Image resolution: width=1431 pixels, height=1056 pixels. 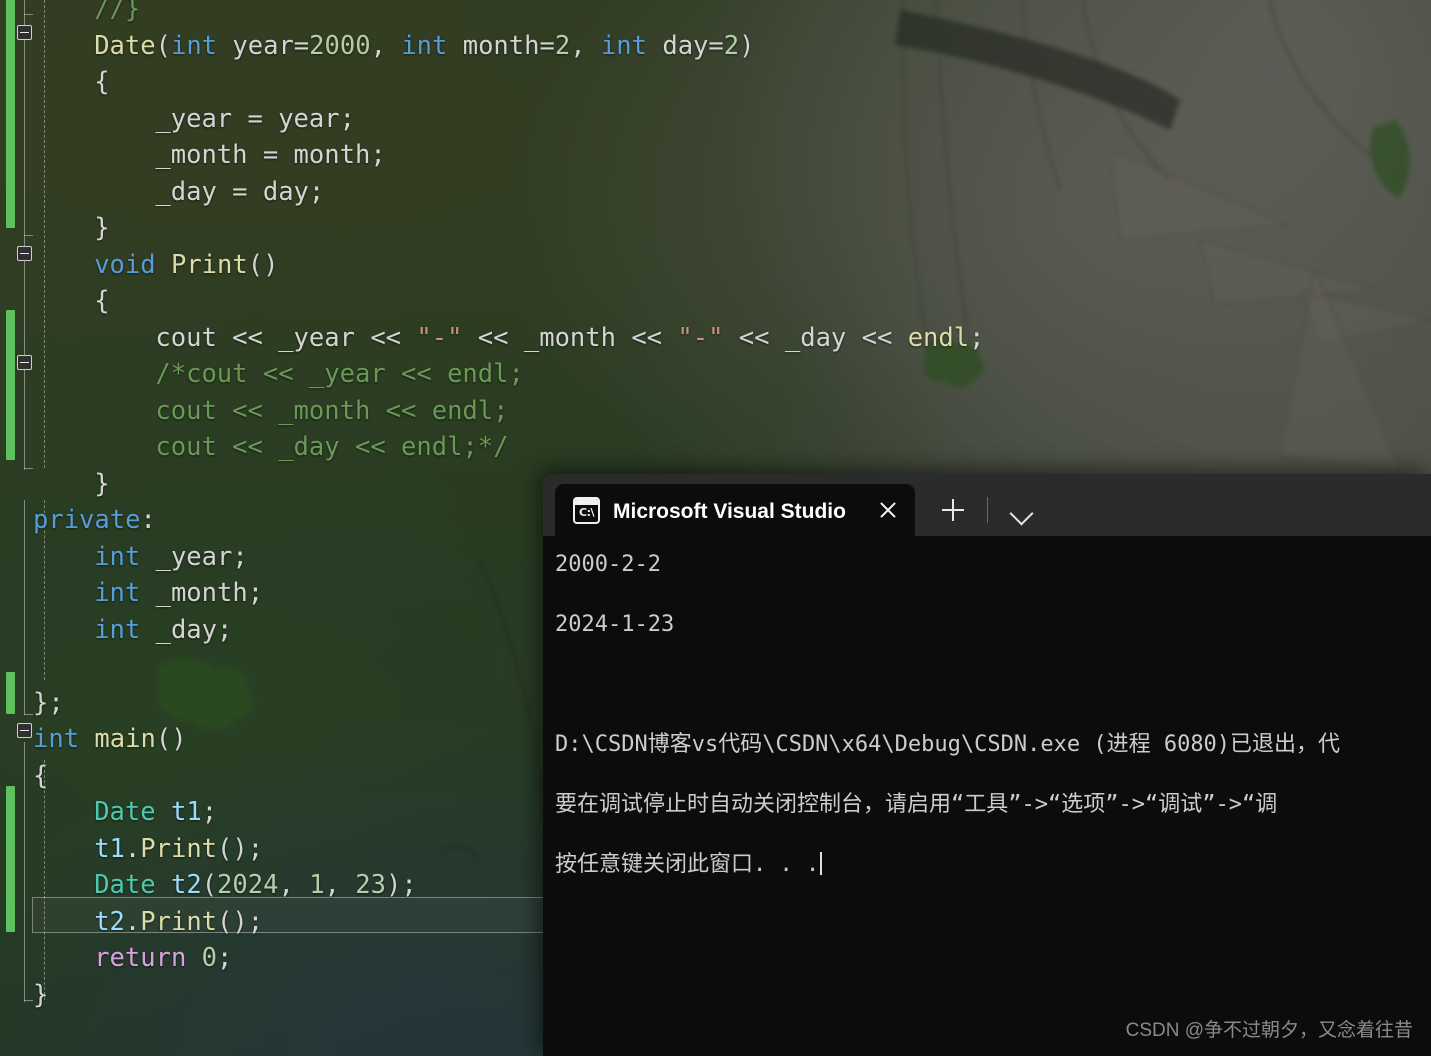 I want to click on code-line: /*cout << _year << endl;, so click(x=715, y=374).